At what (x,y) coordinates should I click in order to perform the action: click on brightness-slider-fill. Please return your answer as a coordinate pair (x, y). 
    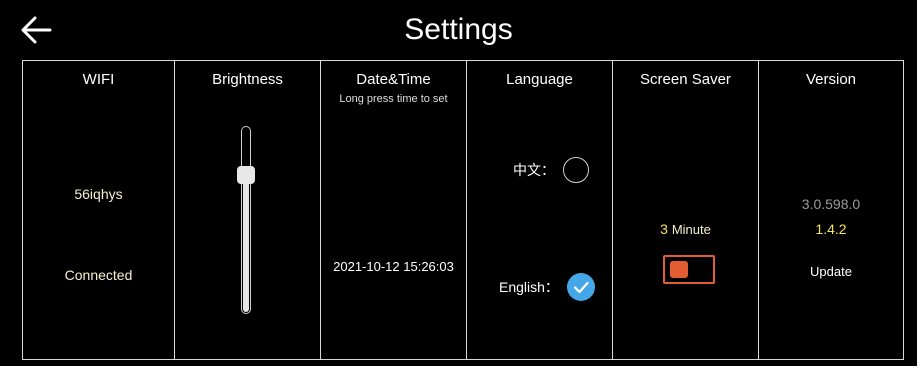
    Looking at the image, I should click on (246, 243).